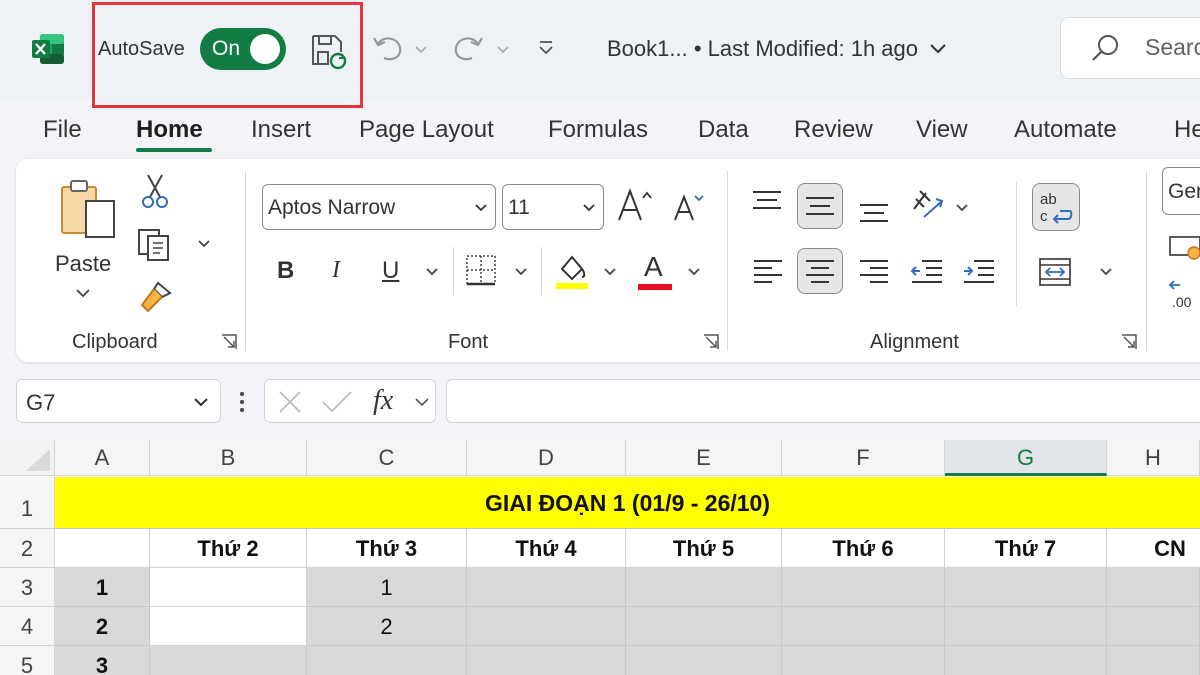 Image resolution: width=1200 pixels, height=675 pixels. I want to click on column-header-g: G, so click(1026, 458).